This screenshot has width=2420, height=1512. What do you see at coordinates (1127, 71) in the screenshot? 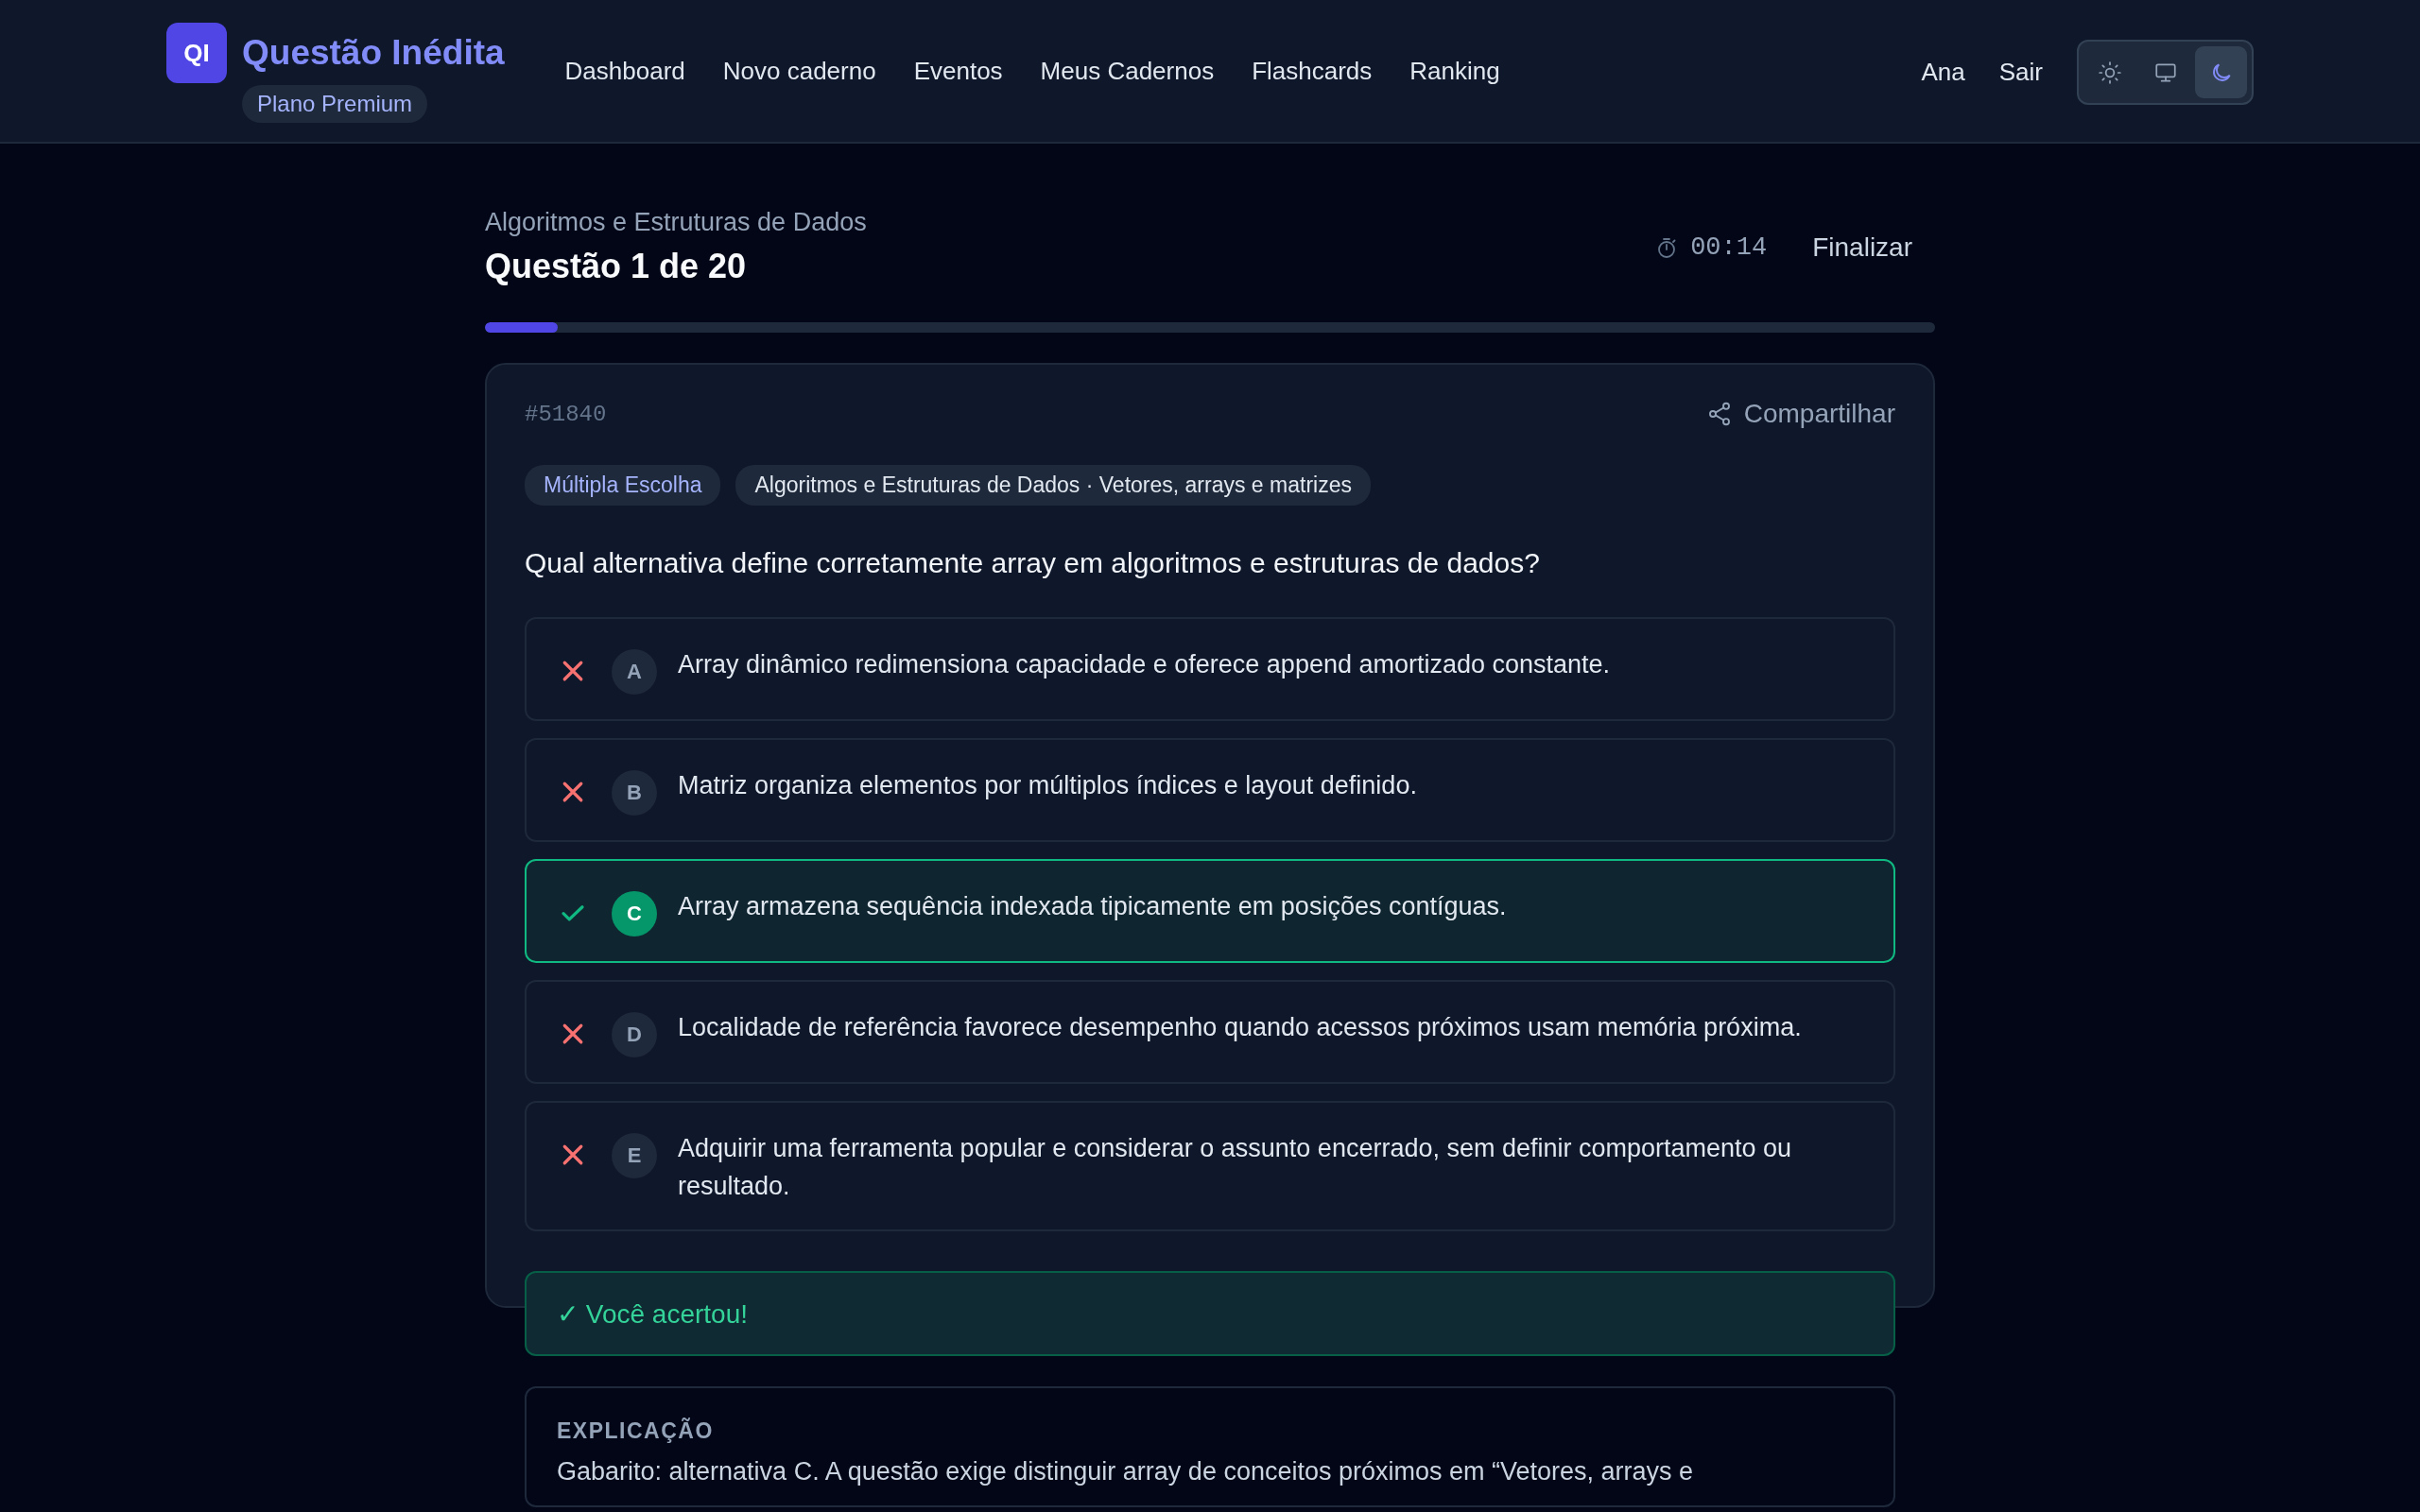
I see `nav-link: Meus Cadernos` at bounding box center [1127, 71].